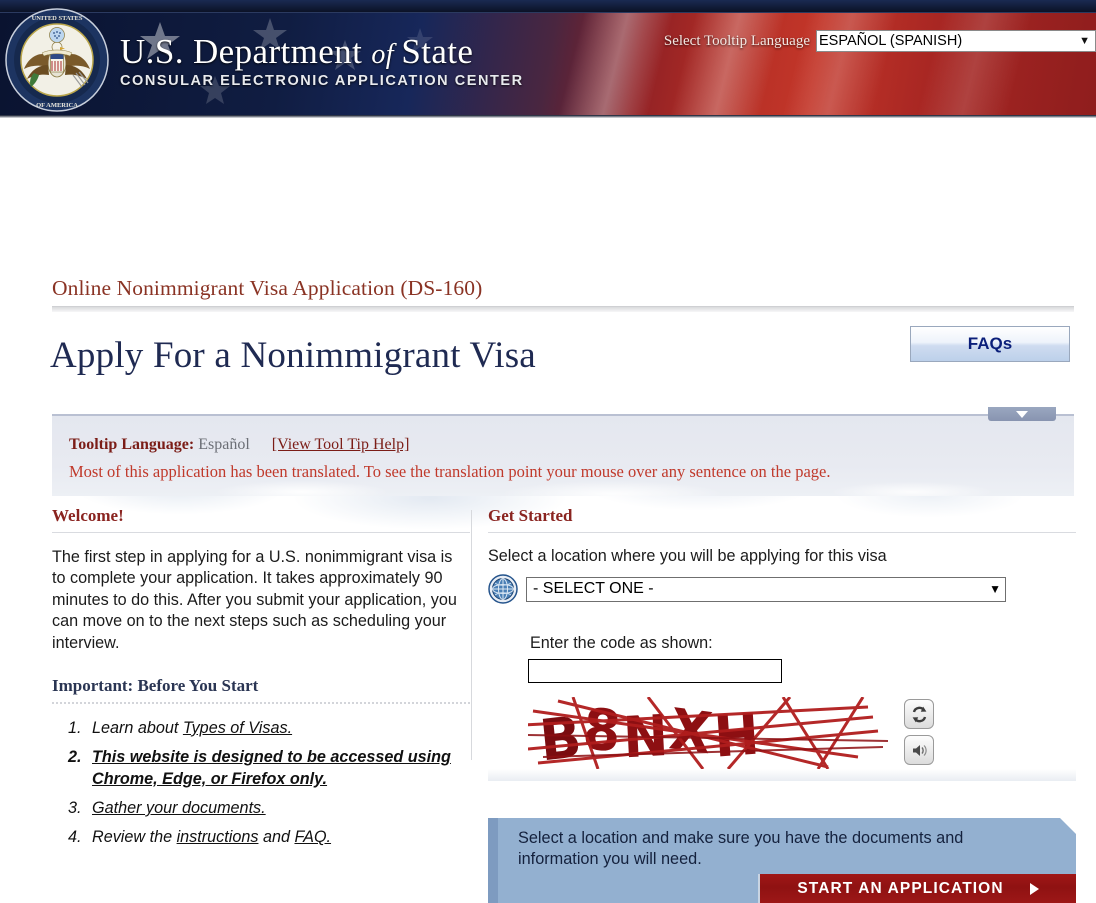 This screenshot has width=1096, height=903. I want to click on list-item-1-prefix: Learn about, so click(137, 727).